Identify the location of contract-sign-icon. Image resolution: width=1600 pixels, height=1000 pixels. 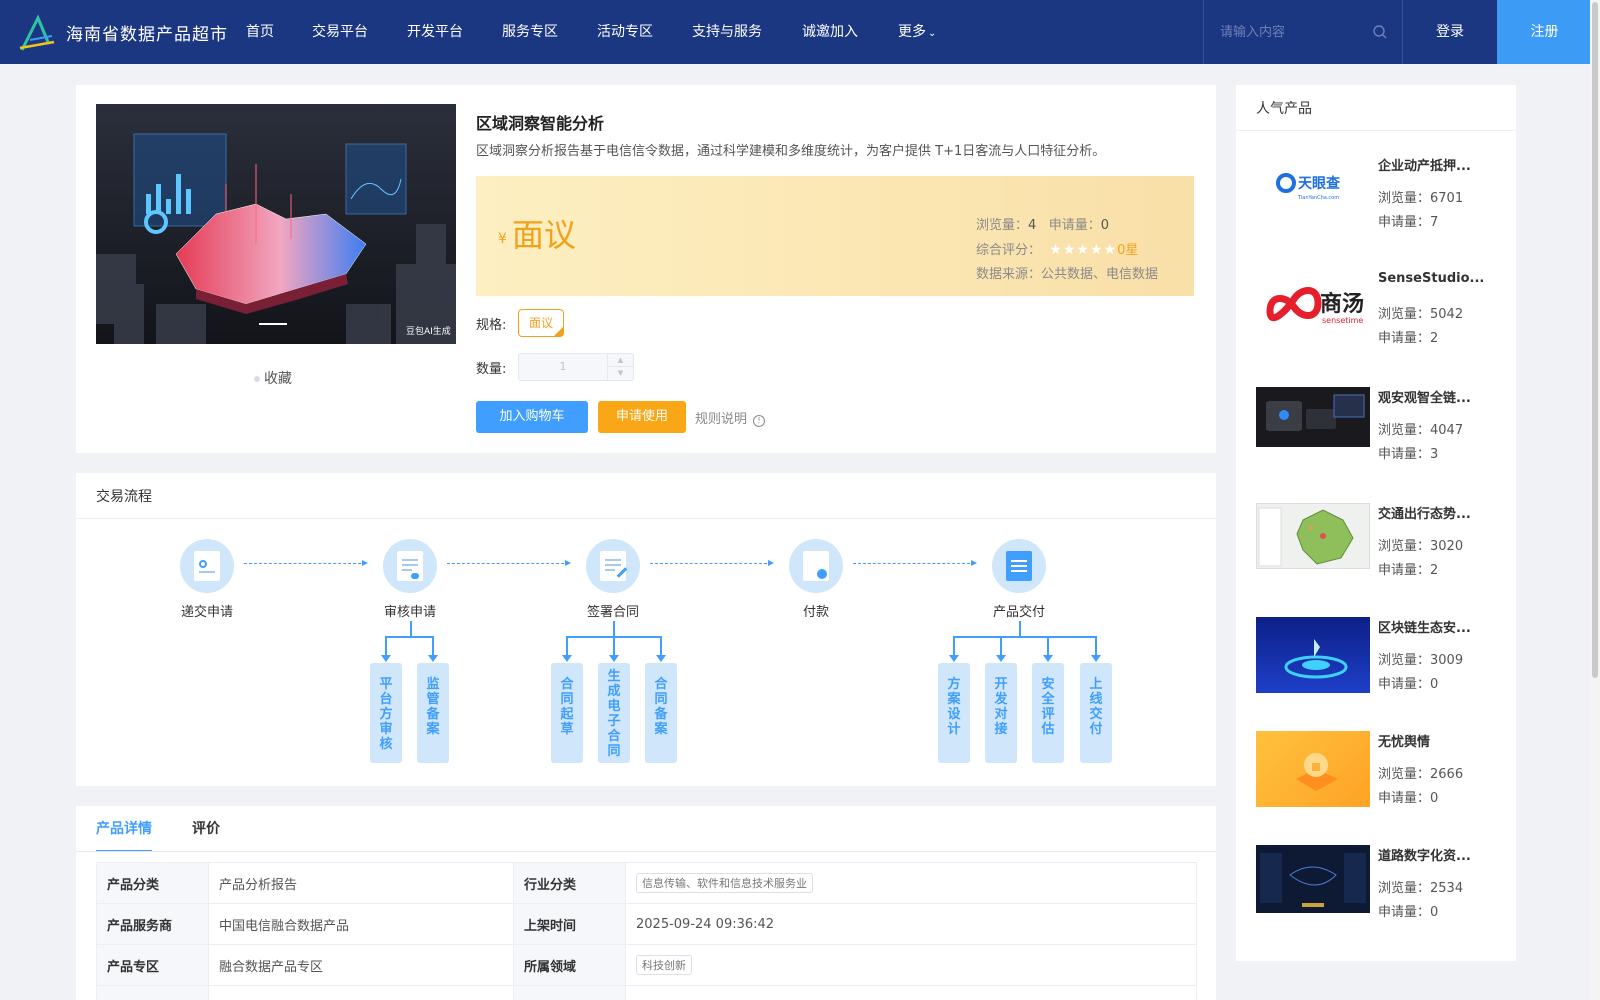
(613, 566).